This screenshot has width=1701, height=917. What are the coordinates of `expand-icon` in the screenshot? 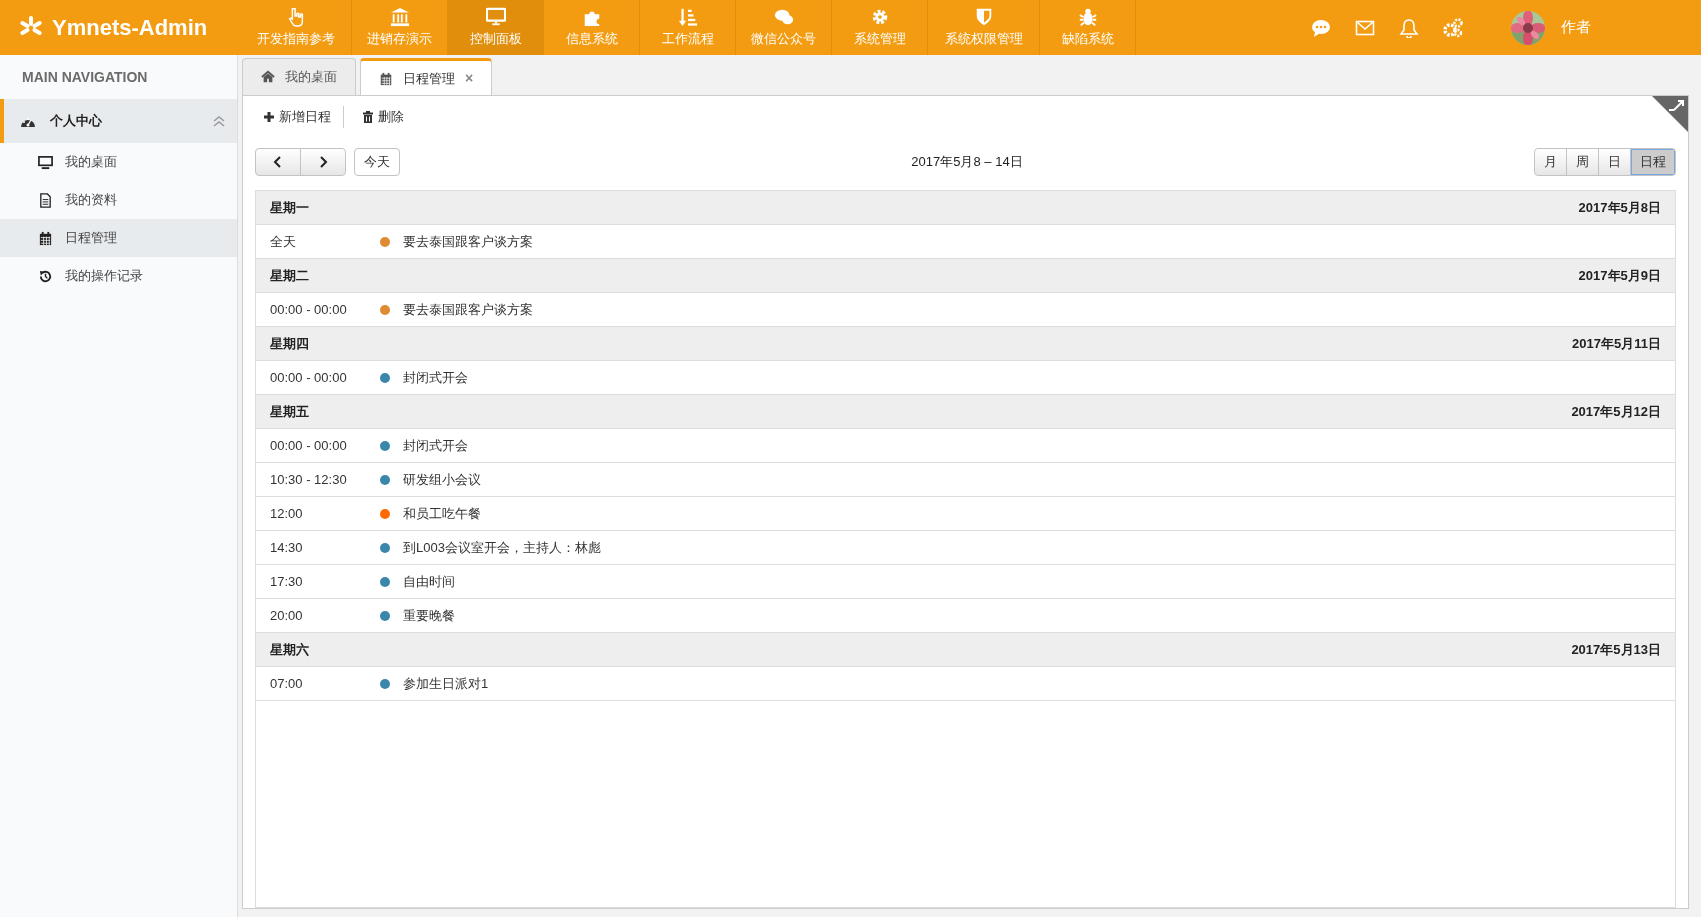 It's located at (1670, 114).